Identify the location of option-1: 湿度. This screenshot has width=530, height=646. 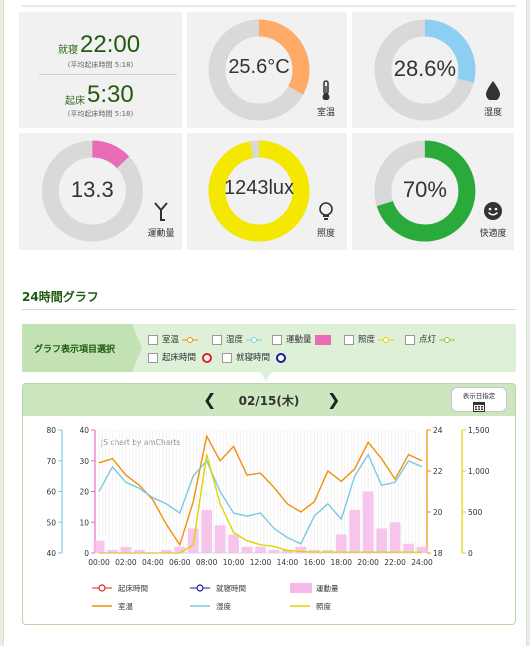
(237, 340).